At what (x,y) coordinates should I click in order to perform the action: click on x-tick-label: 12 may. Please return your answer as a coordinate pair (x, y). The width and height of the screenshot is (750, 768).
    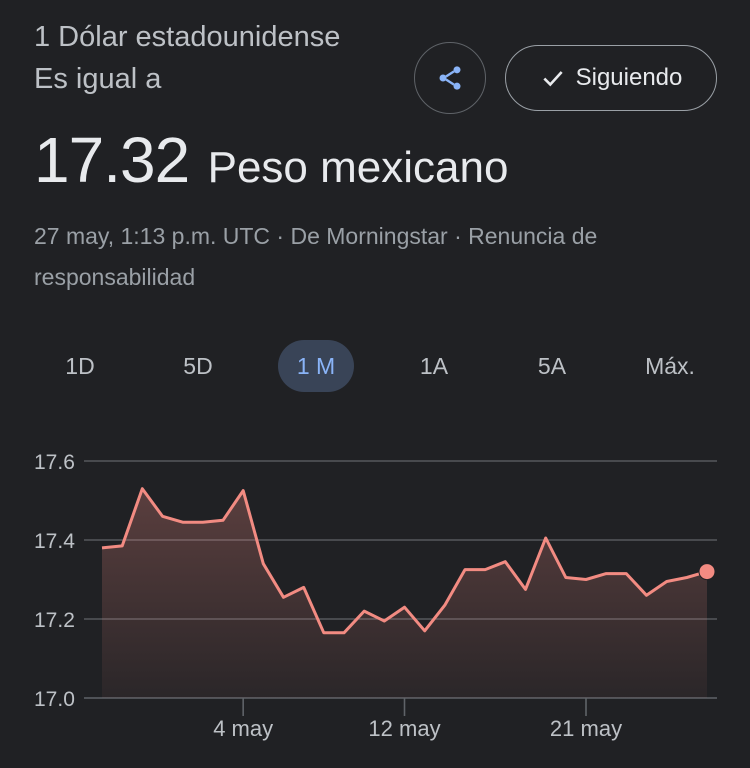
    Looking at the image, I should click on (404, 728).